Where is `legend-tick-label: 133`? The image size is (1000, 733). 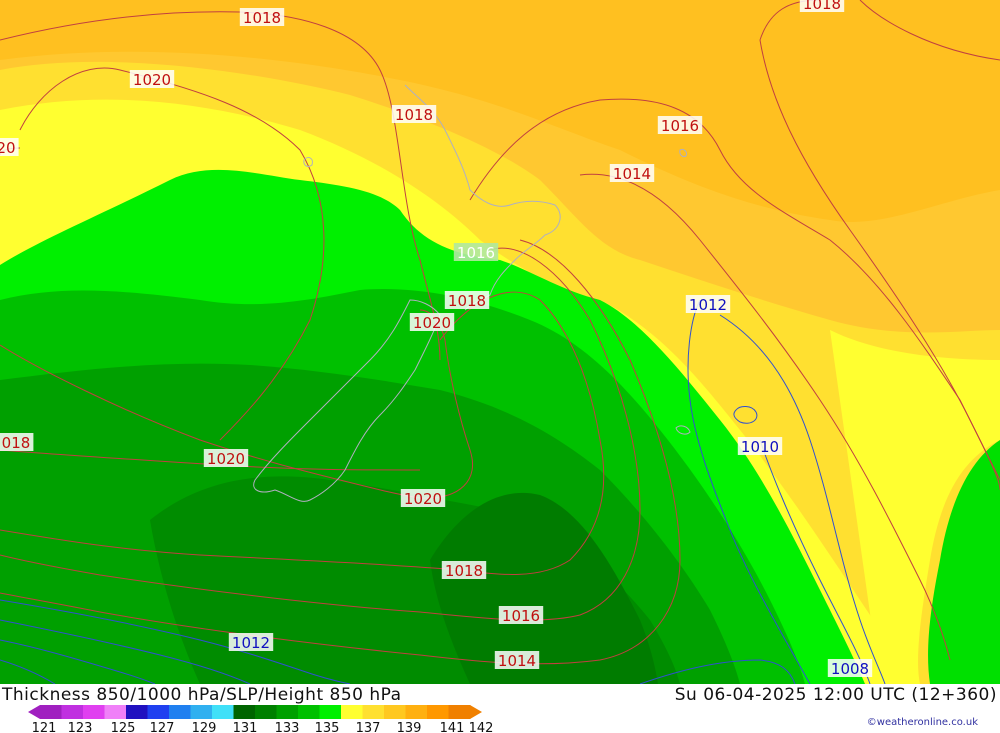
legend-tick-label: 133 is located at coordinates (287, 727).